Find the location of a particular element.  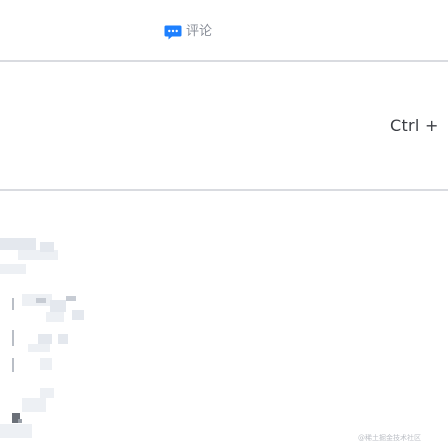

comment-bubble-icon is located at coordinates (173, 32).